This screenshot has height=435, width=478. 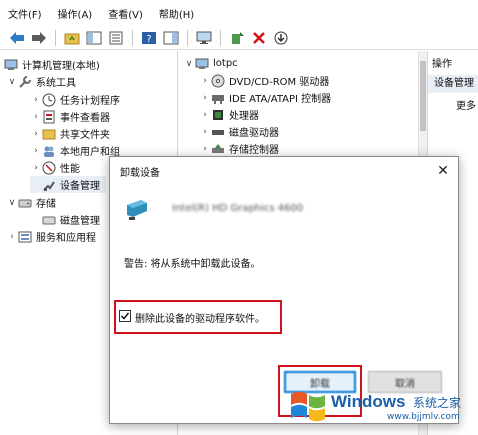 What do you see at coordinates (264, 80) in the screenshot?
I see `device-category-dvd: › DVD/CD-ROM 驱动器` at bounding box center [264, 80].